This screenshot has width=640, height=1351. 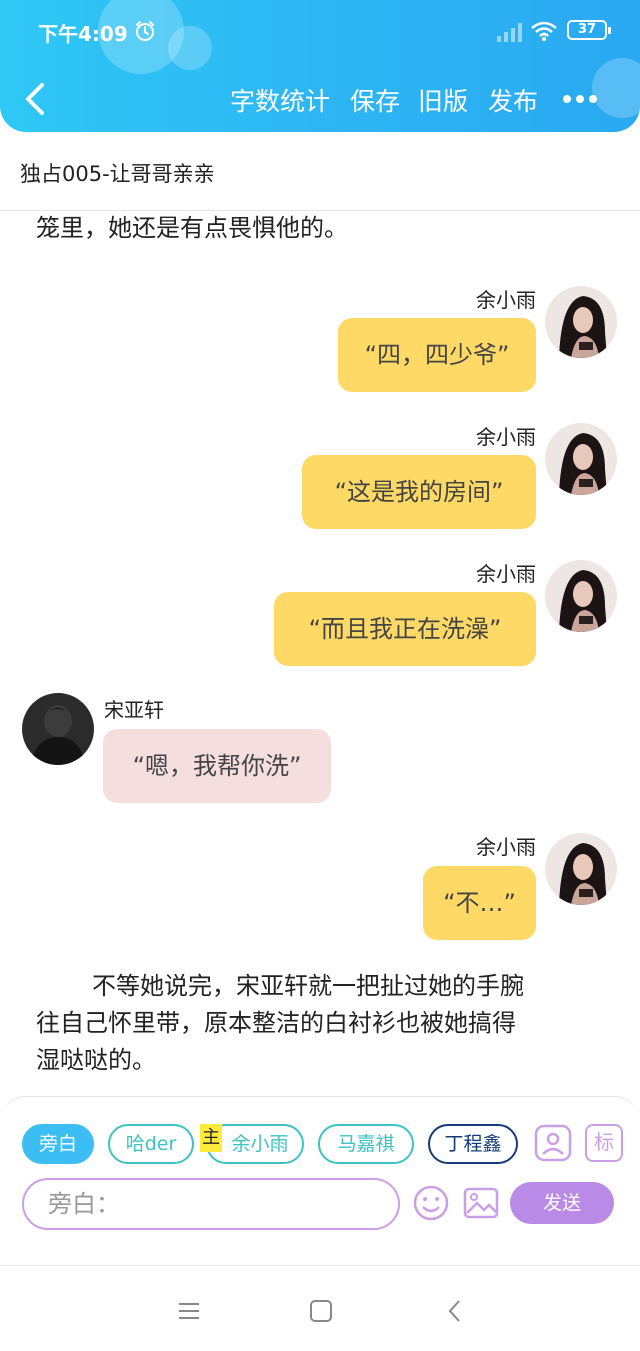 What do you see at coordinates (321, 1311) in the screenshot?
I see `home-icon` at bounding box center [321, 1311].